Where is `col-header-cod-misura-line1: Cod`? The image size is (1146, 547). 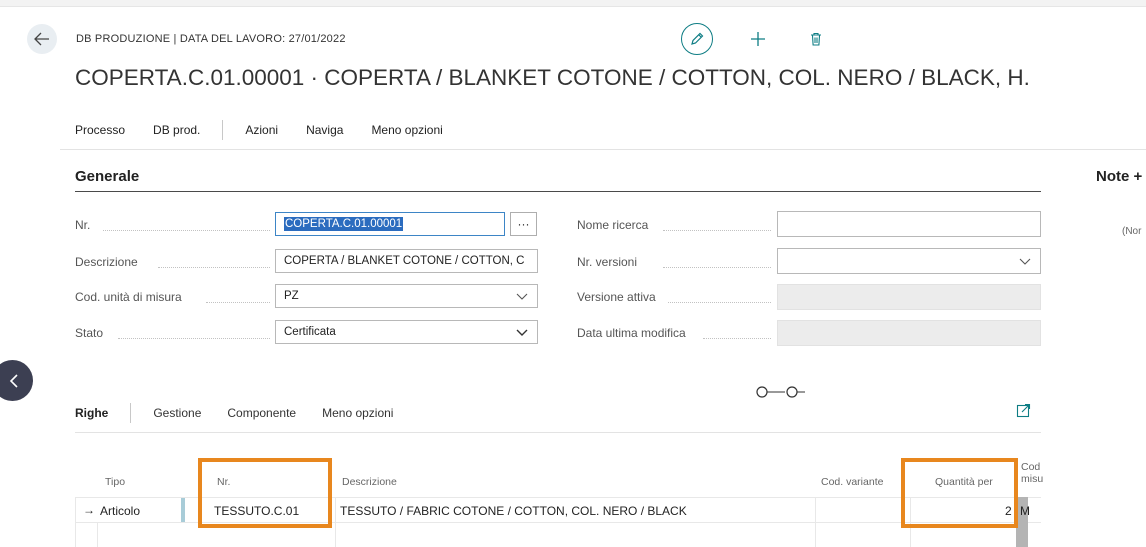 col-header-cod-misura-line1: Cod is located at coordinates (1031, 467).